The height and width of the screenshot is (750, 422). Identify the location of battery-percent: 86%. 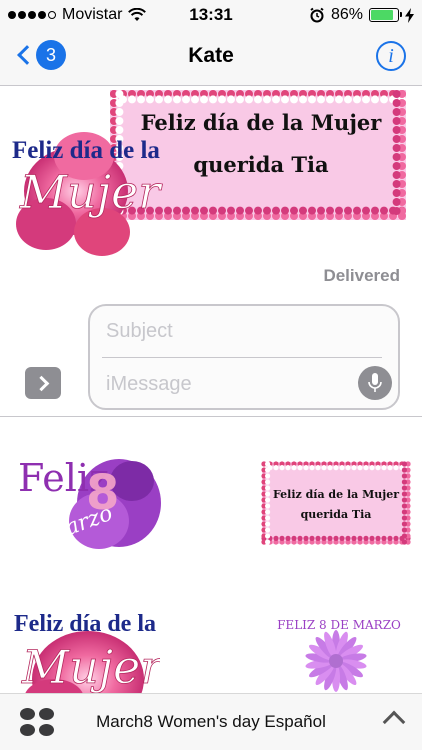
(346, 14).